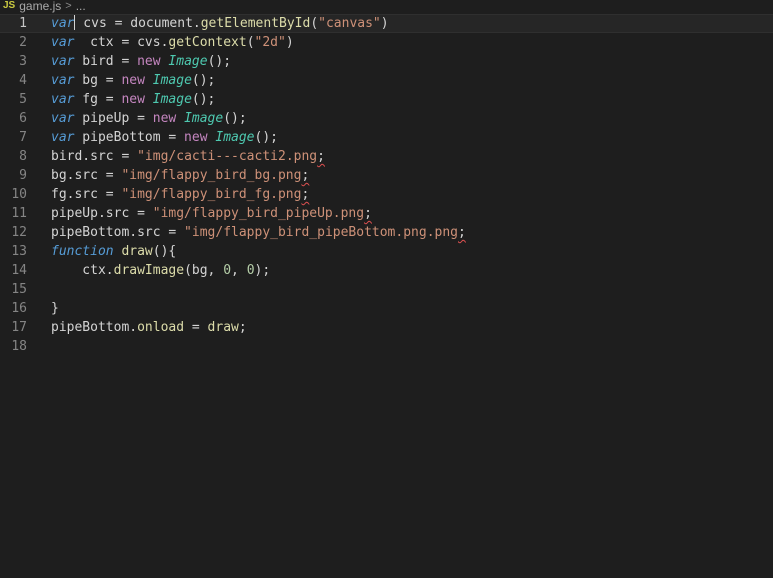 The width and height of the screenshot is (773, 578). Describe the element at coordinates (98, 42) in the screenshot. I see `code-token: ctx` at that location.